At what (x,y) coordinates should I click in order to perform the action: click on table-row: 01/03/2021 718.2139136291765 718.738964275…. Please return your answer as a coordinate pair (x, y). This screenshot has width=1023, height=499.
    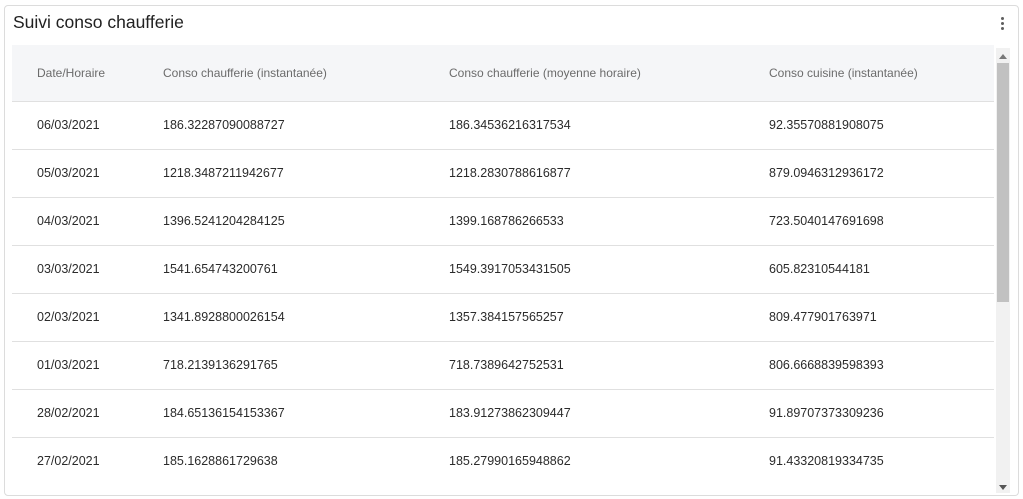
    Looking at the image, I should click on (503, 365).